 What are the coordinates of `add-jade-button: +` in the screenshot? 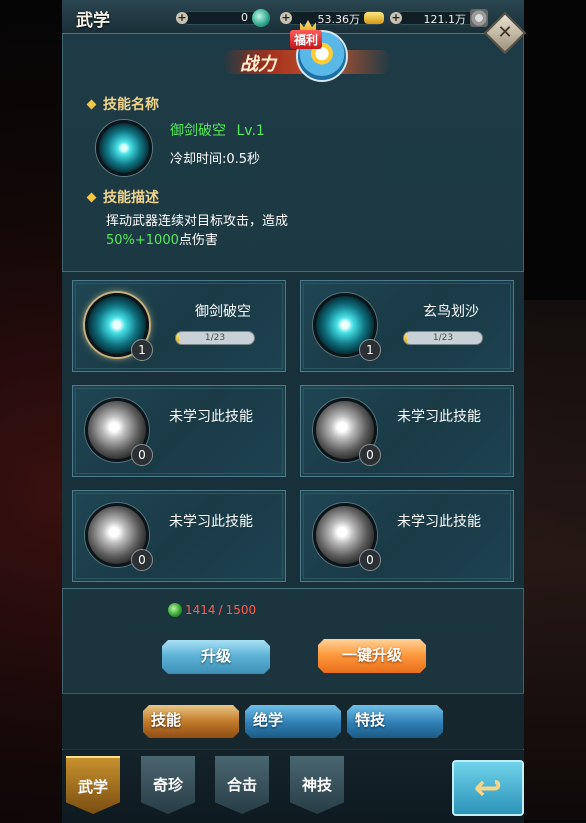 It's located at (182, 18).